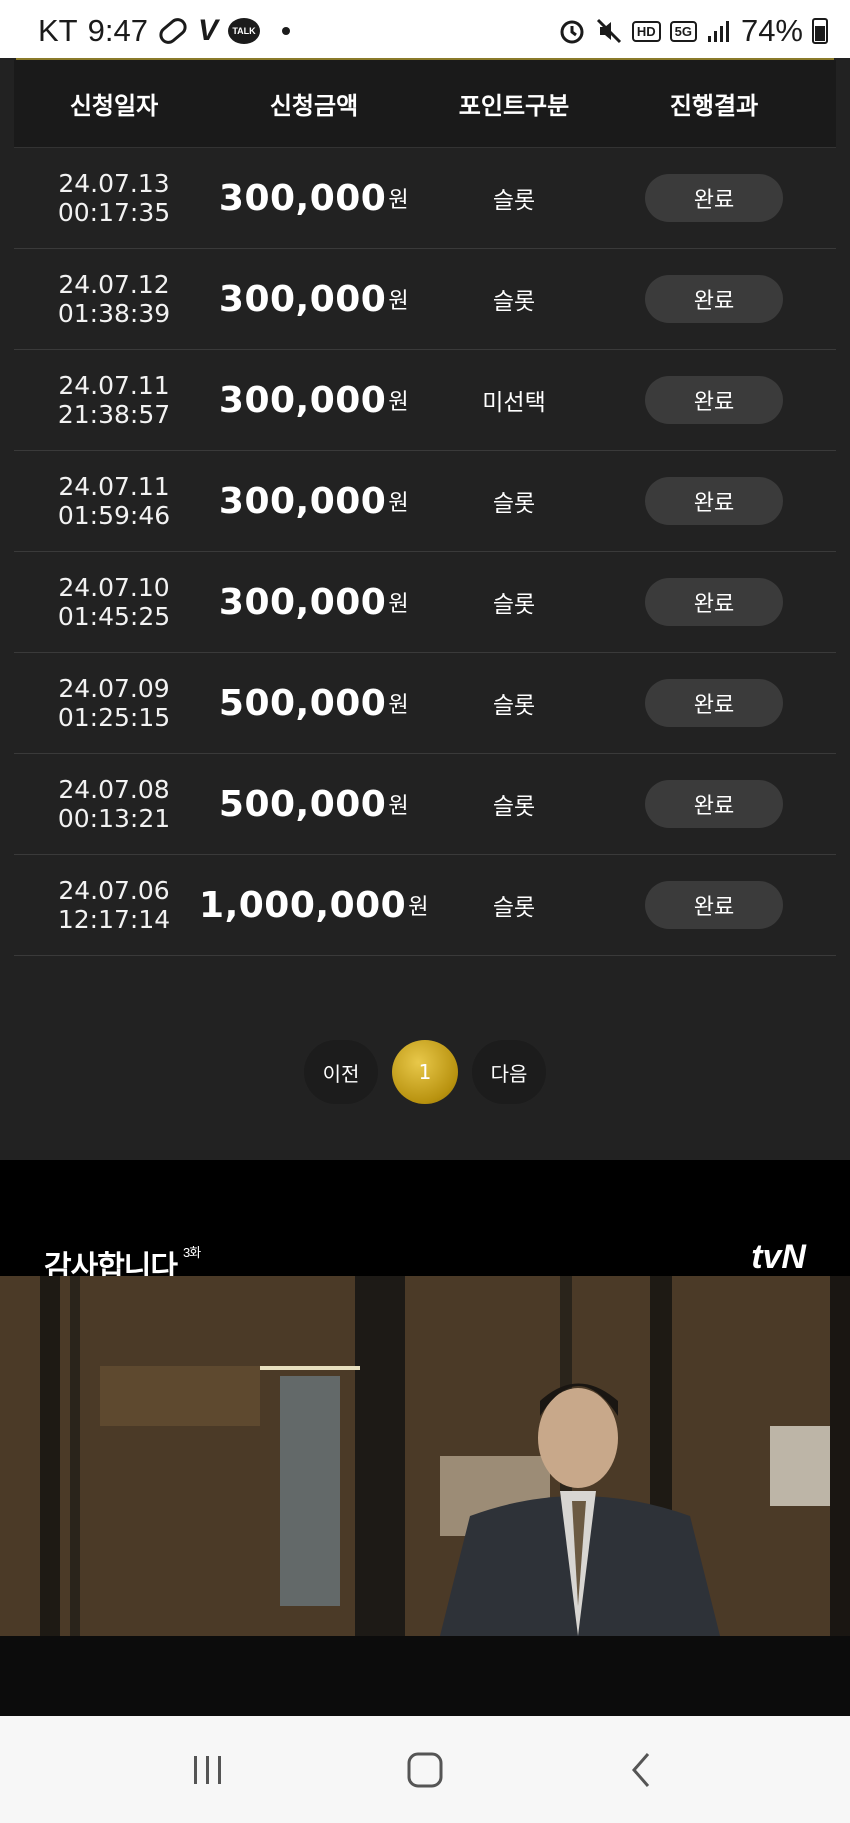 The height and width of the screenshot is (1823, 850). I want to click on request-time: 01:45:25, so click(114, 616).